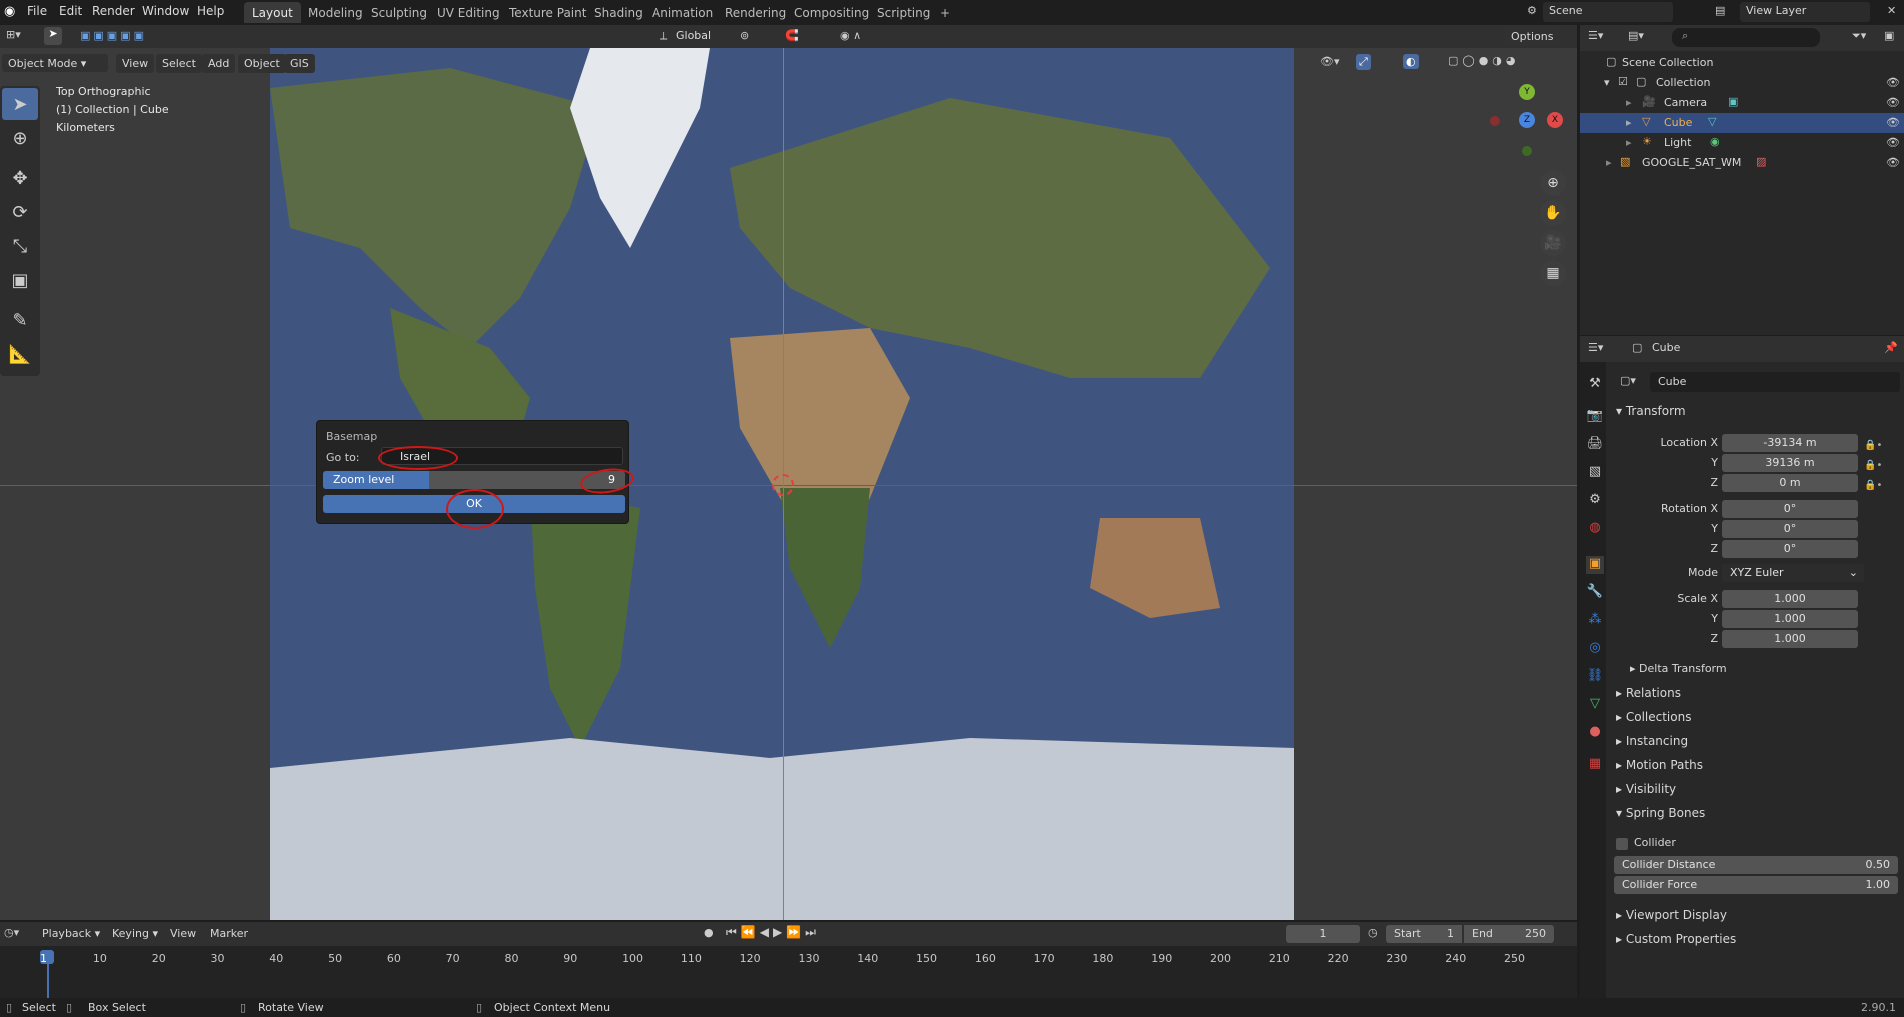 This screenshot has height=1017, width=1904. What do you see at coordinates (773, 932) in the screenshot?
I see `playback-controls-icons: ⏮⏪◀▶⏩⏭` at bounding box center [773, 932].